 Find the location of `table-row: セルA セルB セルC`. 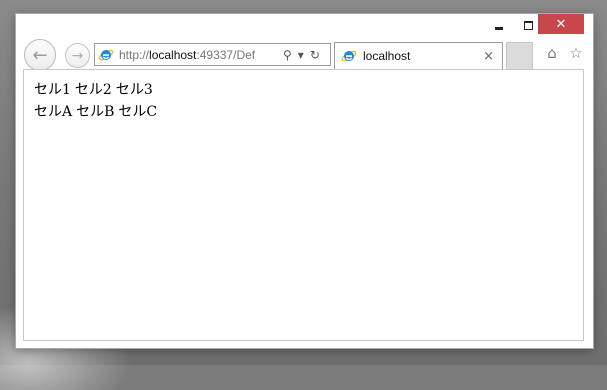

table-row: セルA セルB セルC is located at coordinates (308, 111).